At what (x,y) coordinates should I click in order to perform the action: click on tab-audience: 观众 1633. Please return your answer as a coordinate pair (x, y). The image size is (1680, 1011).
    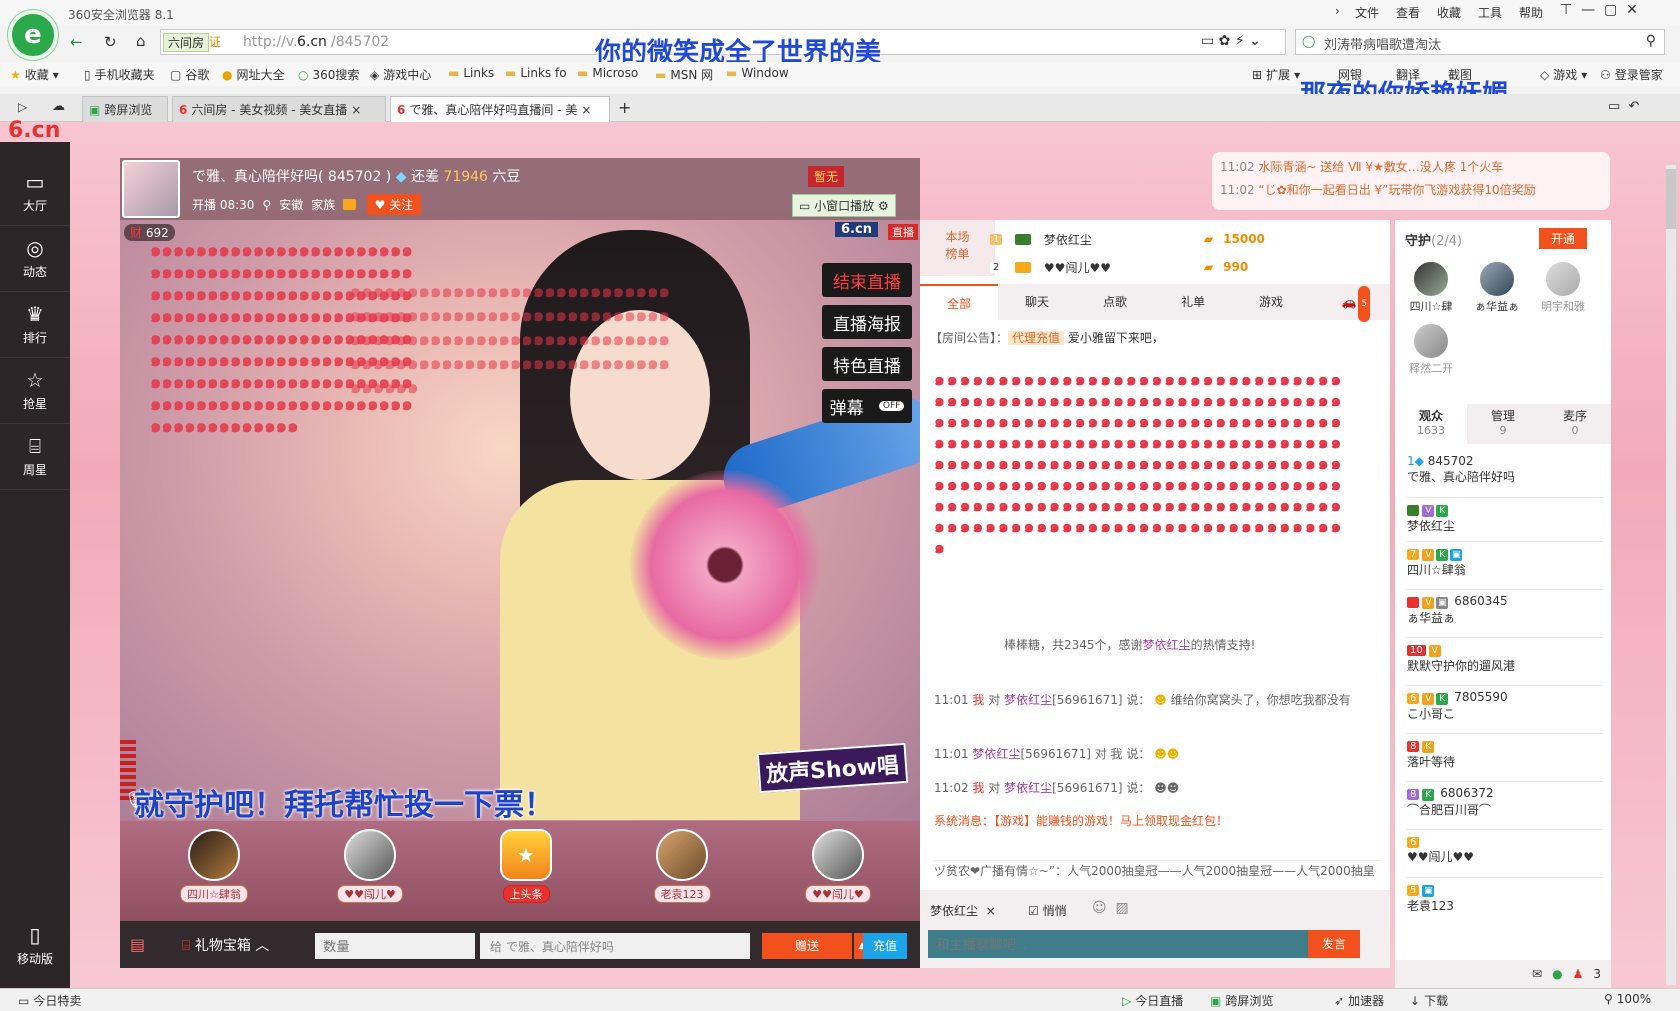
    Looking at the image, I should click on (1431, 424).